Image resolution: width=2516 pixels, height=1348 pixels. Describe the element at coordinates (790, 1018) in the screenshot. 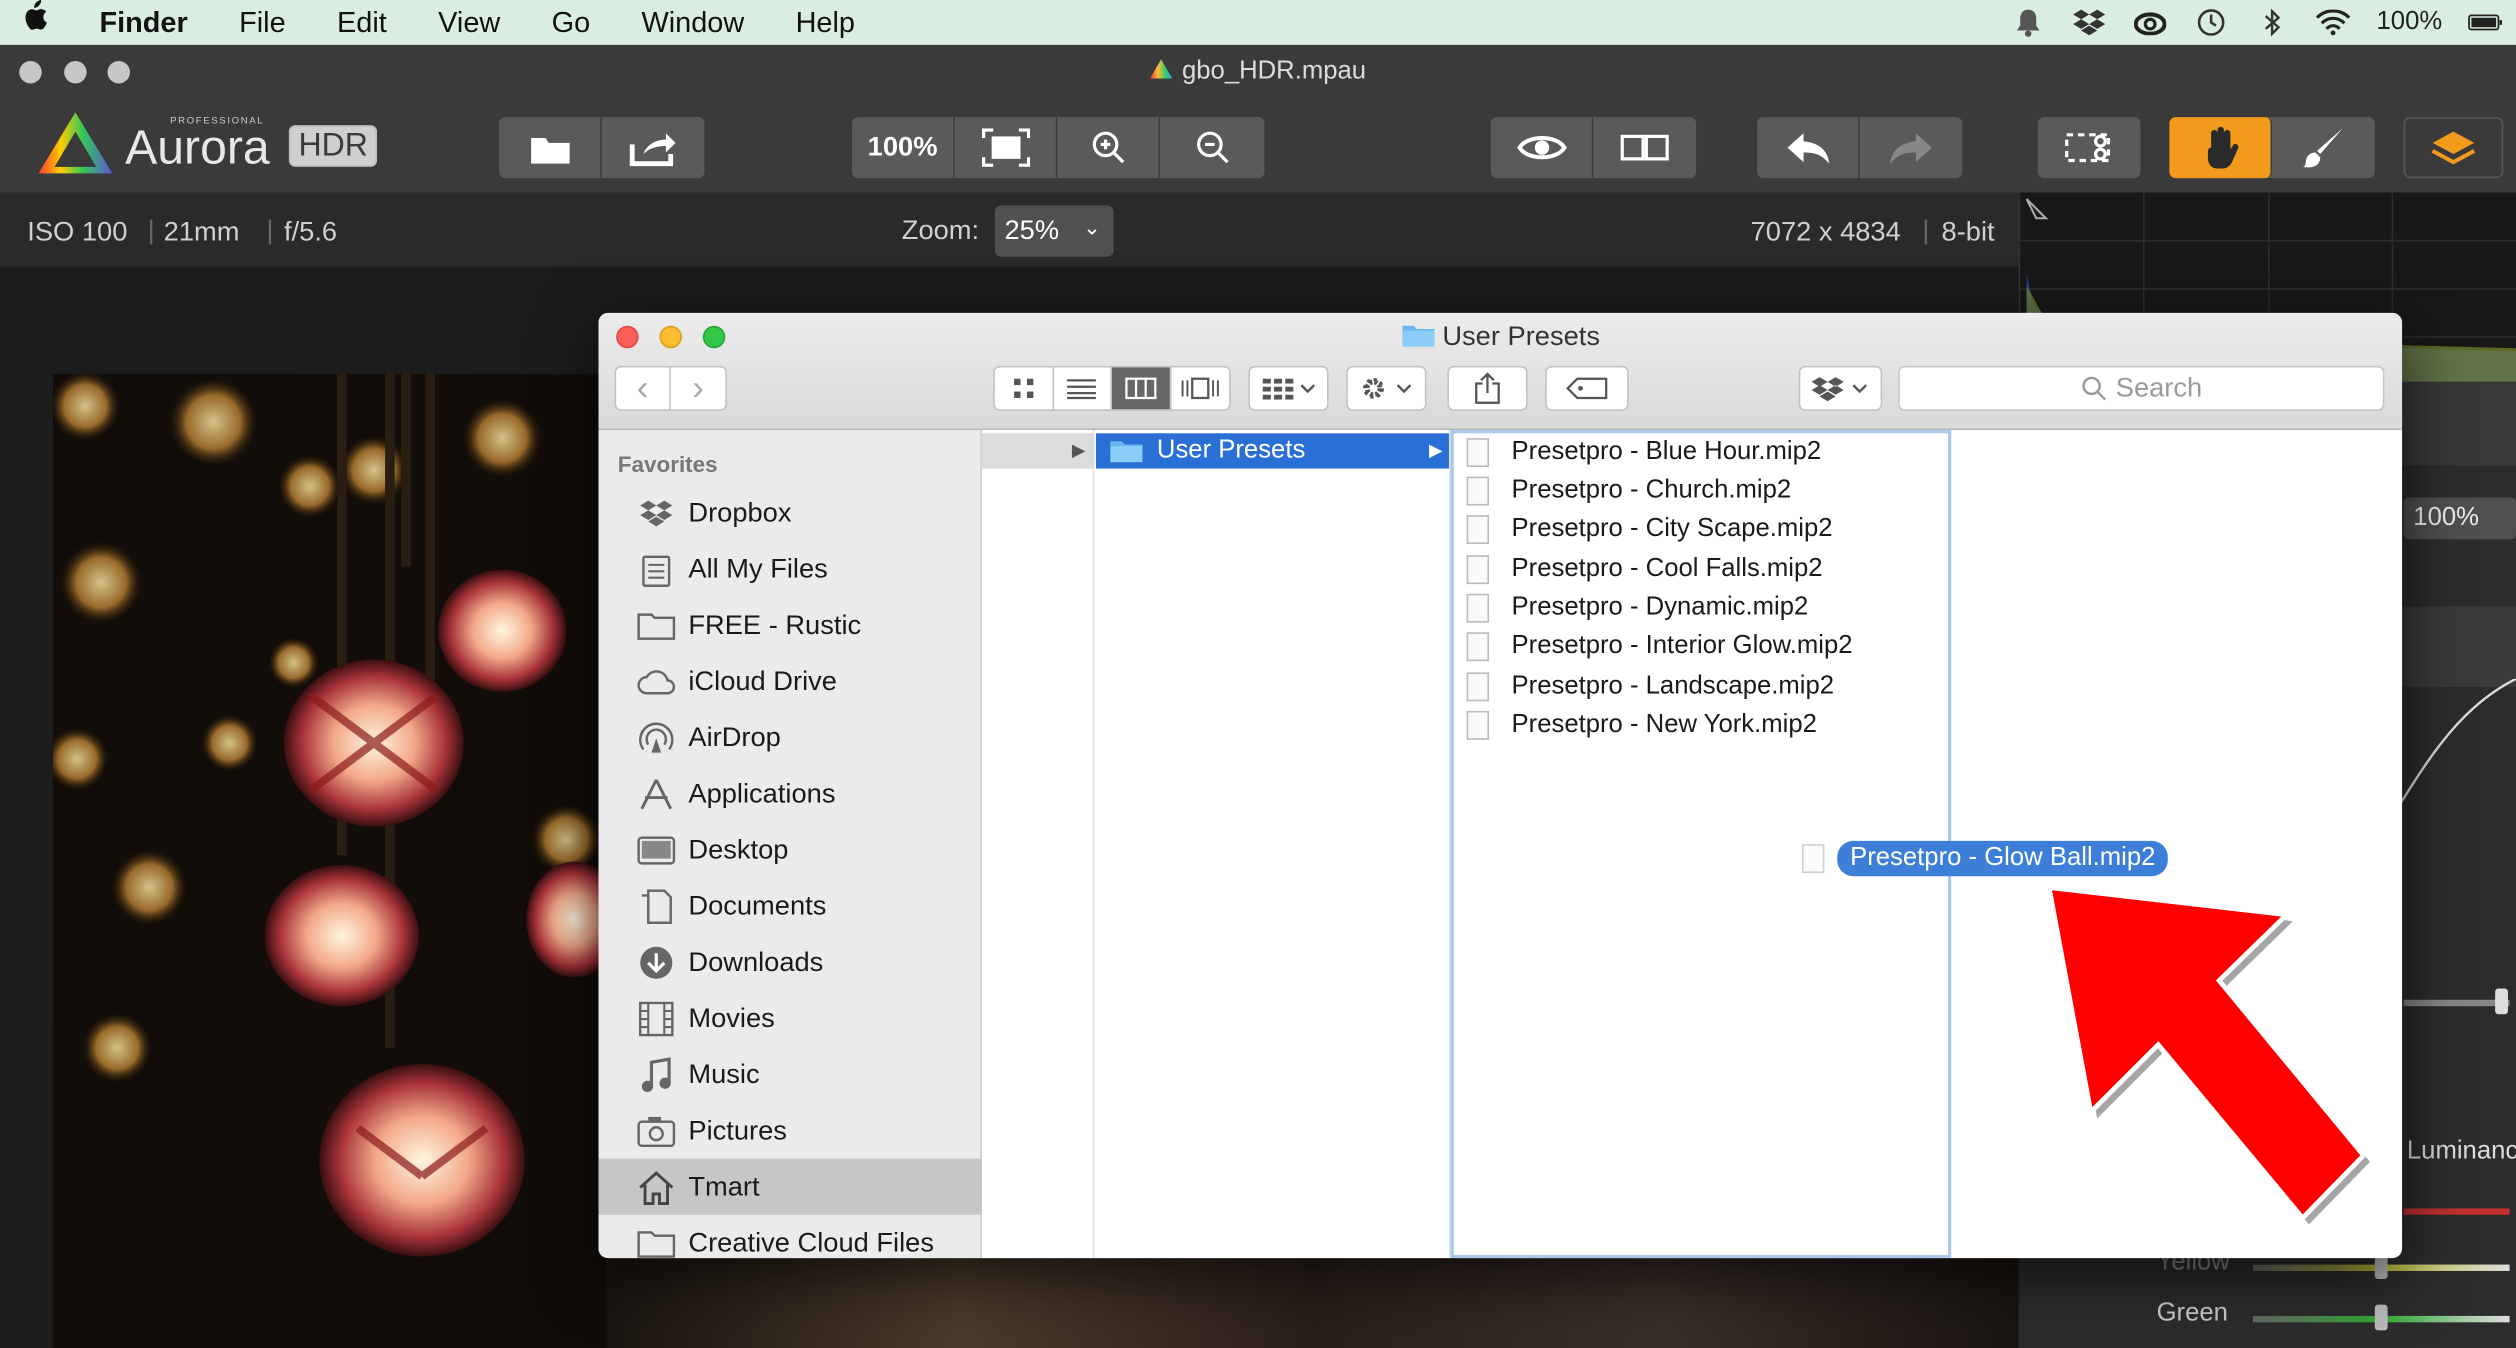

I see `sidebar-item-movies: Movies` at that location.